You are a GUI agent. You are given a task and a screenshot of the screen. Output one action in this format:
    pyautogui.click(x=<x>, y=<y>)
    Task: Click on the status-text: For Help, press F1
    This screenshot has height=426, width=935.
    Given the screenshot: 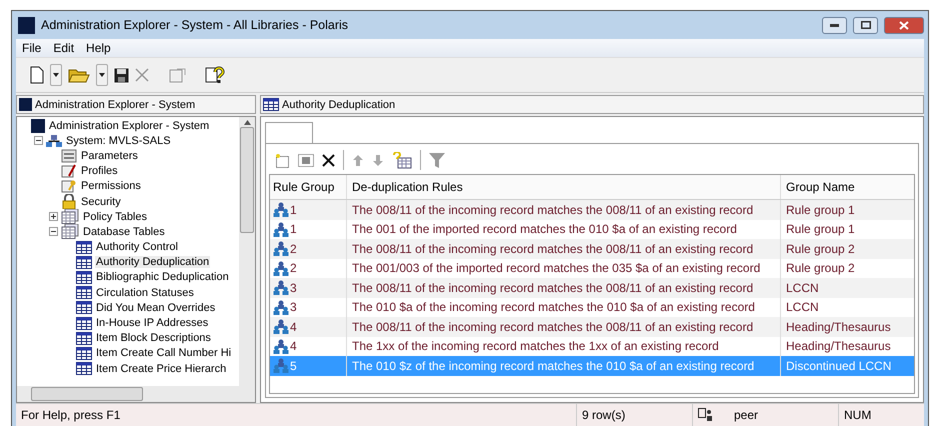 What is the action you would take?
    pyautogui.click(x=71, y=415)
    